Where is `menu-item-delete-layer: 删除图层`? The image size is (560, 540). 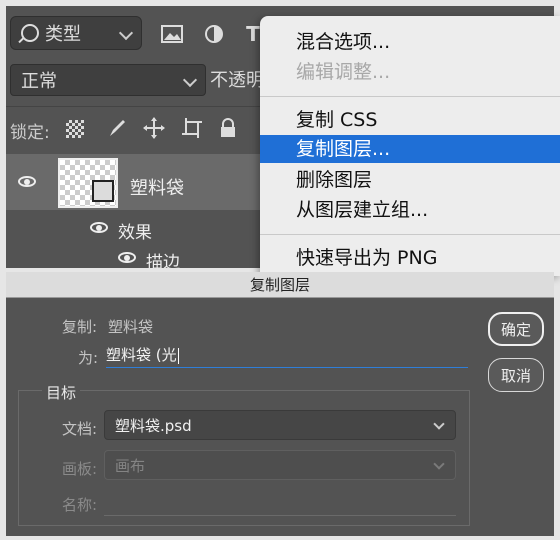
menu-item-delete-layer: 删除图层 is located at coordinates (410, 180).